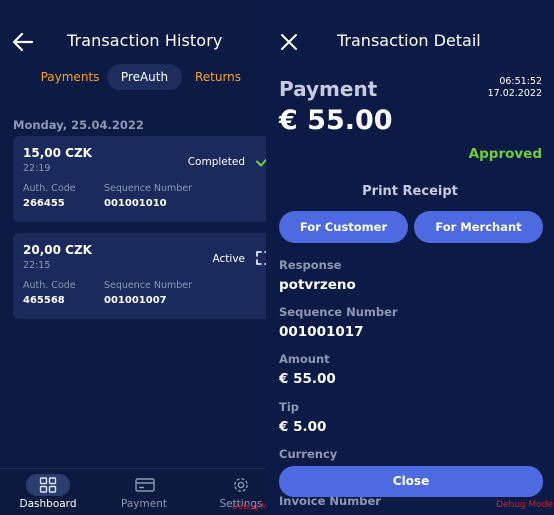 The width and height of the screenshot is (554, 515). Describe the element at coordinates (135, 300) in the screenshot. I see `sequence-number-value: 001001007` at that location.